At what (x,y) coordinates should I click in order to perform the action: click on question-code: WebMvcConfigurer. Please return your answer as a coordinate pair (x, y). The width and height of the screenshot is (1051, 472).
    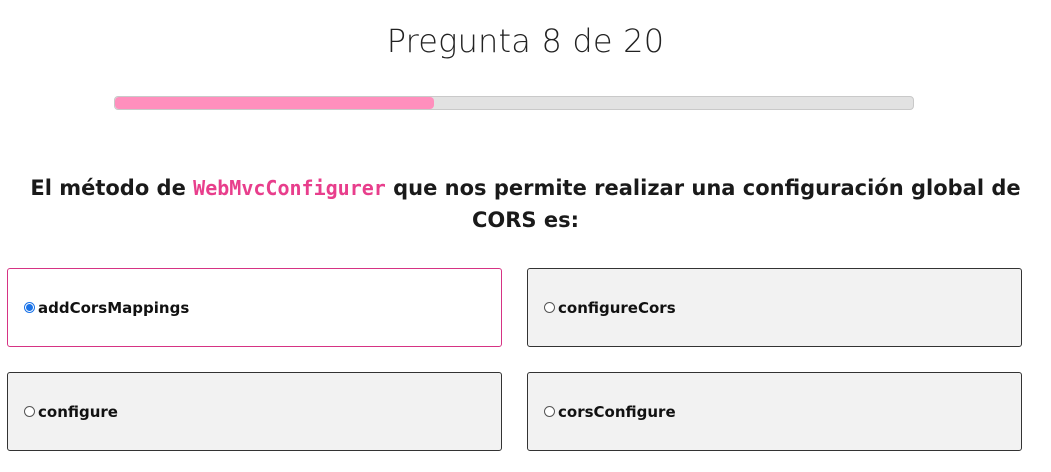
    Looking at the image, I should click on (289, 188).